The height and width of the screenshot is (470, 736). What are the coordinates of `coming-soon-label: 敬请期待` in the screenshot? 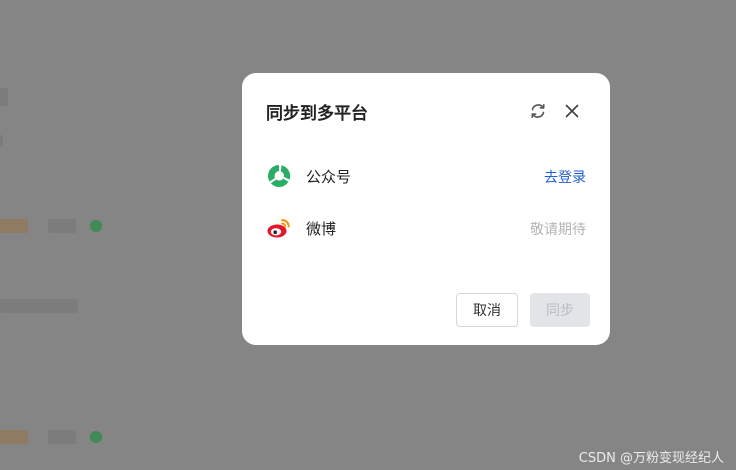 It's located at (558, 230).